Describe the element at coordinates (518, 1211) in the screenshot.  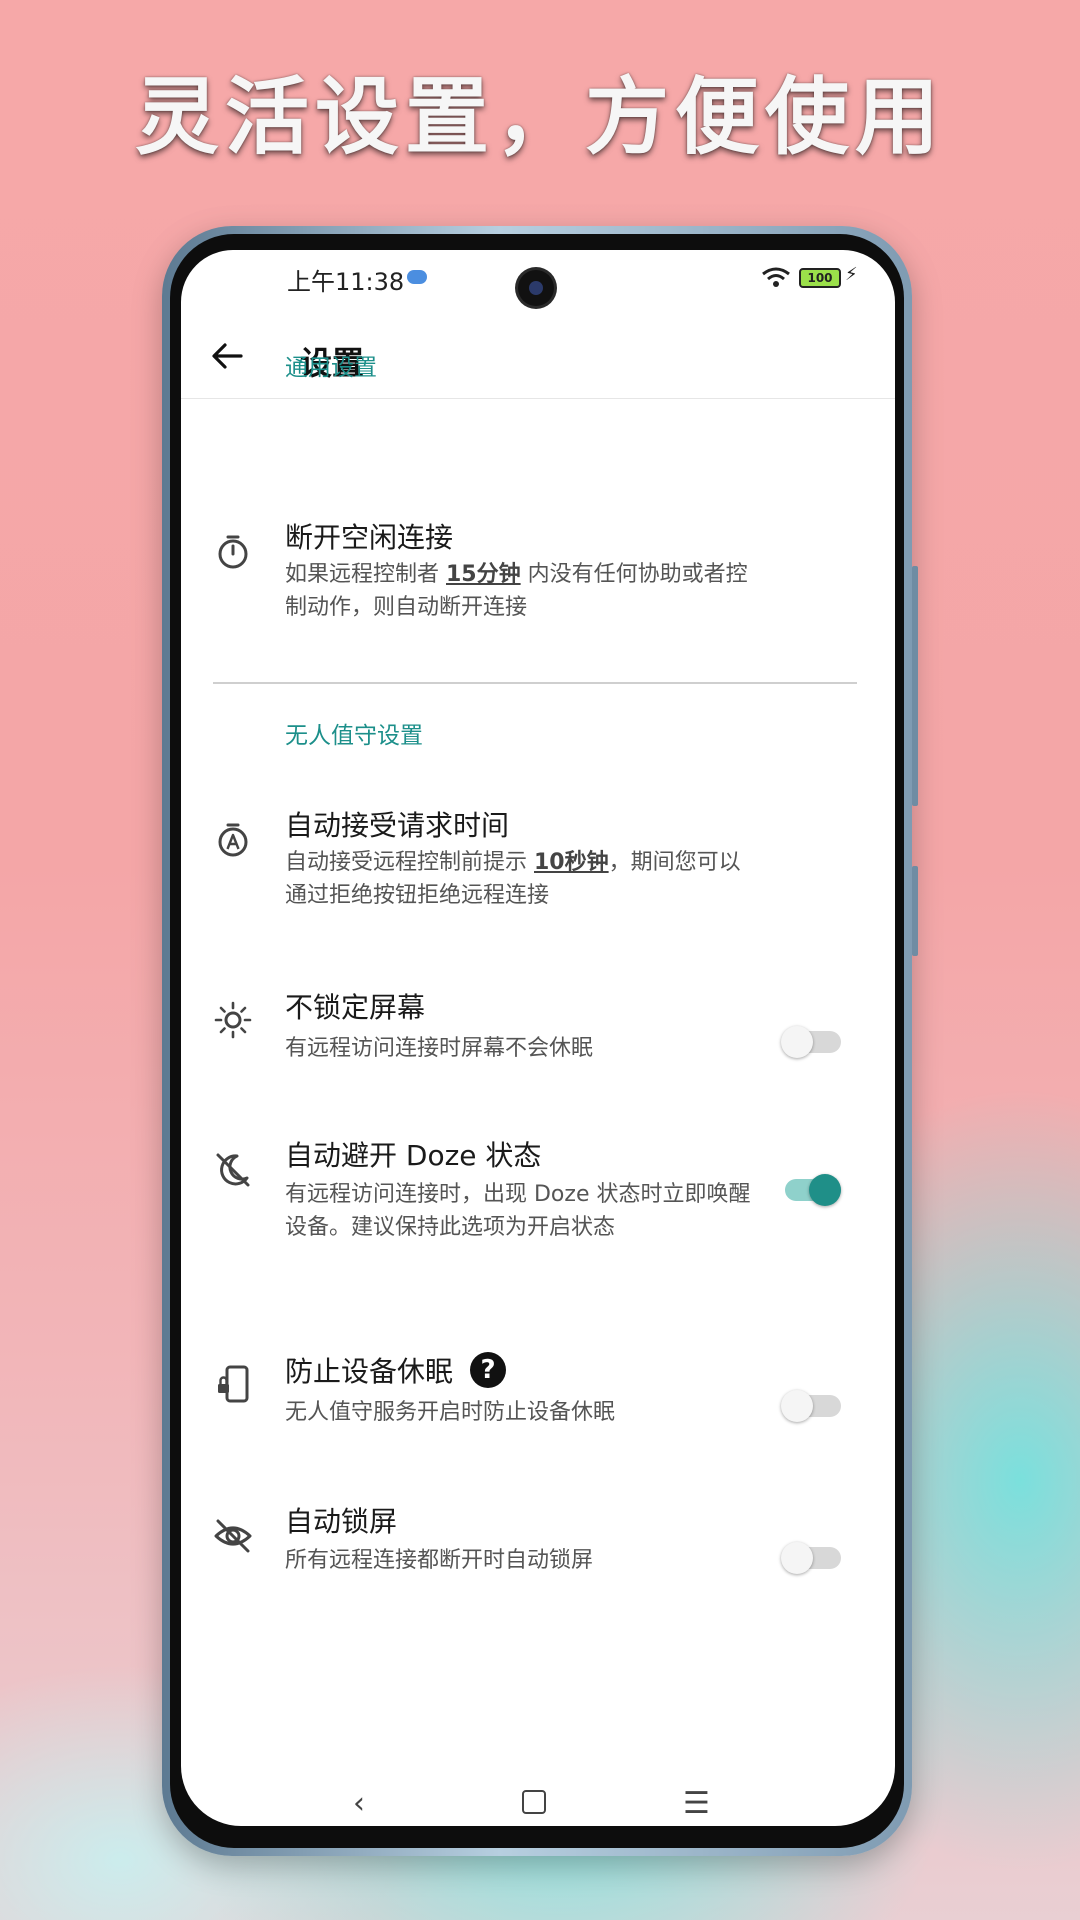
I see `setting-summary: 有远程访问连接时，出现 Doze 状态时立即唤醒设备。建议保持此选项为开启状态` at that location.